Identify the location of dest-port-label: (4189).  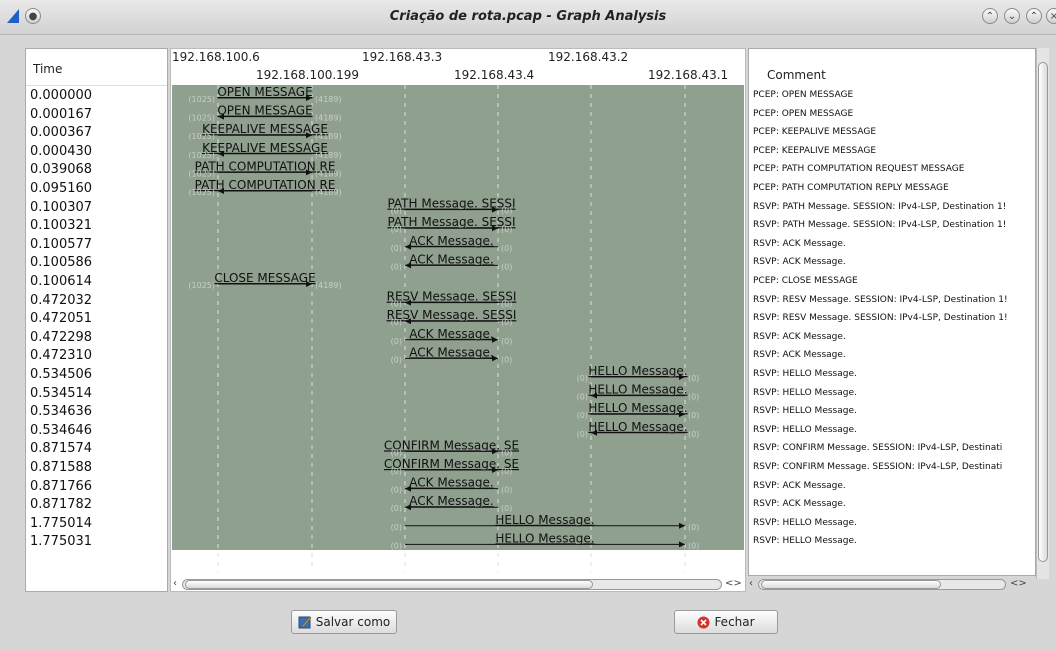
(328, 192).